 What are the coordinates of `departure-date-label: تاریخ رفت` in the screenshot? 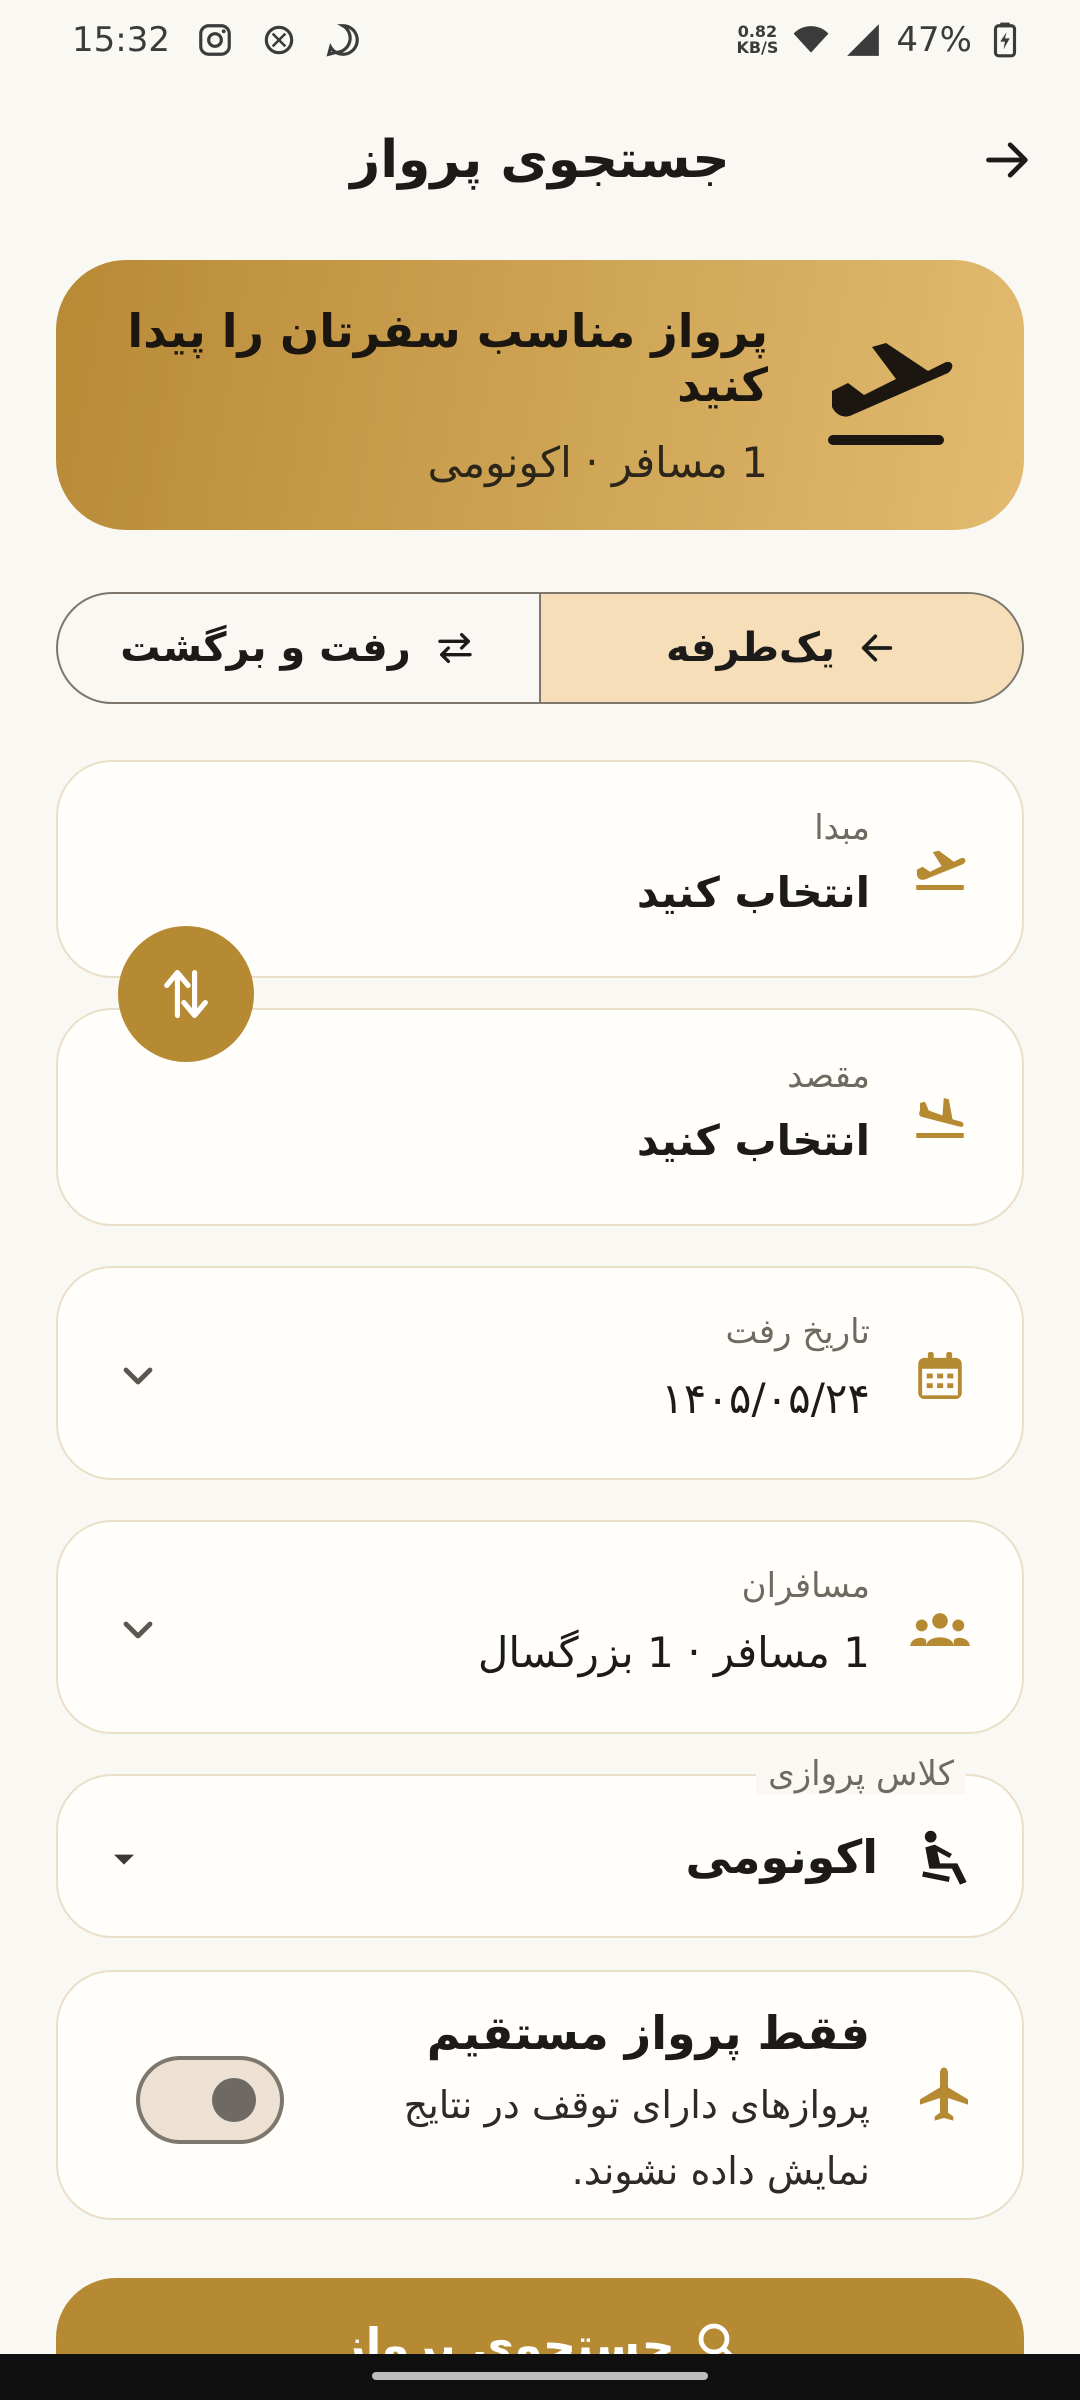 It's located at (797, 1332).